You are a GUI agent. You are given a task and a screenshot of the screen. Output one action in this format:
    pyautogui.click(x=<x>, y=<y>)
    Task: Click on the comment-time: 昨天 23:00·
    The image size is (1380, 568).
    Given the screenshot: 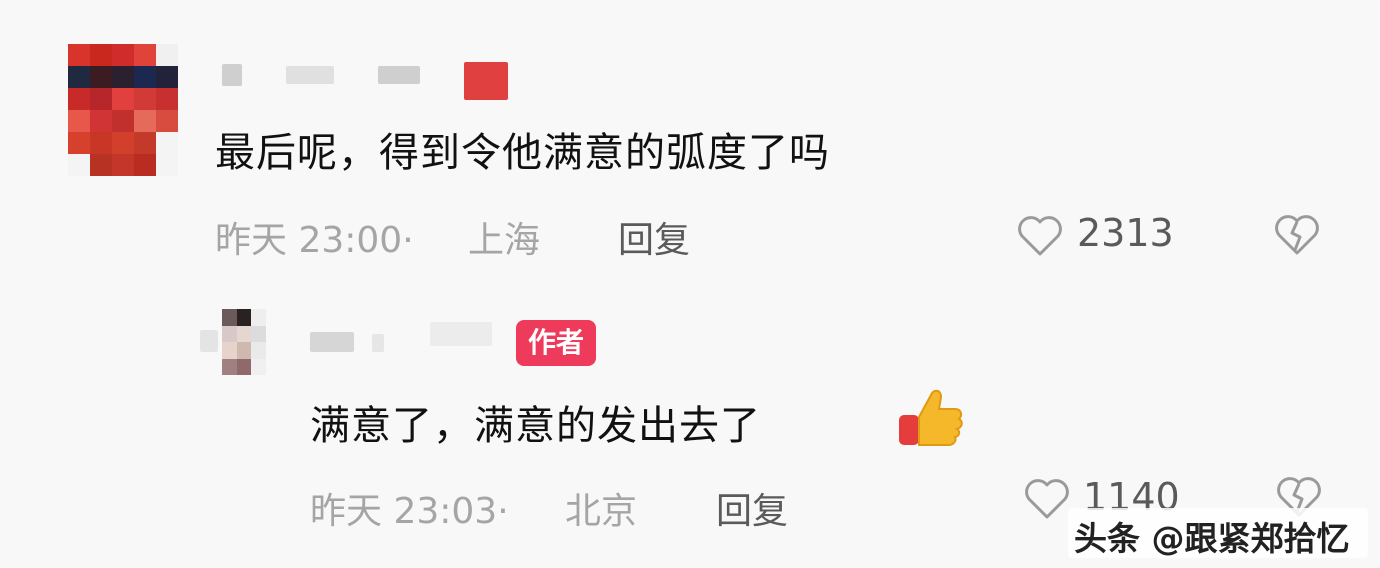 What is the action you would take?
    pyautogui.click(x=314, y=240)
    